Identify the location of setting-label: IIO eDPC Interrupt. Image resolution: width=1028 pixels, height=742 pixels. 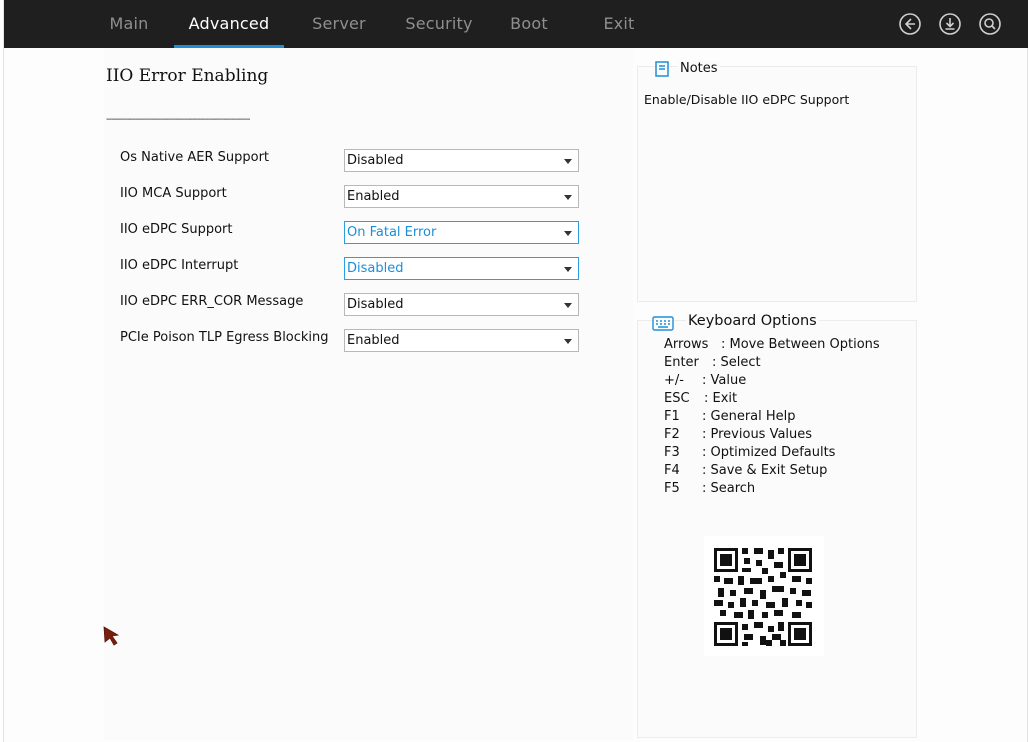
(179, 265).